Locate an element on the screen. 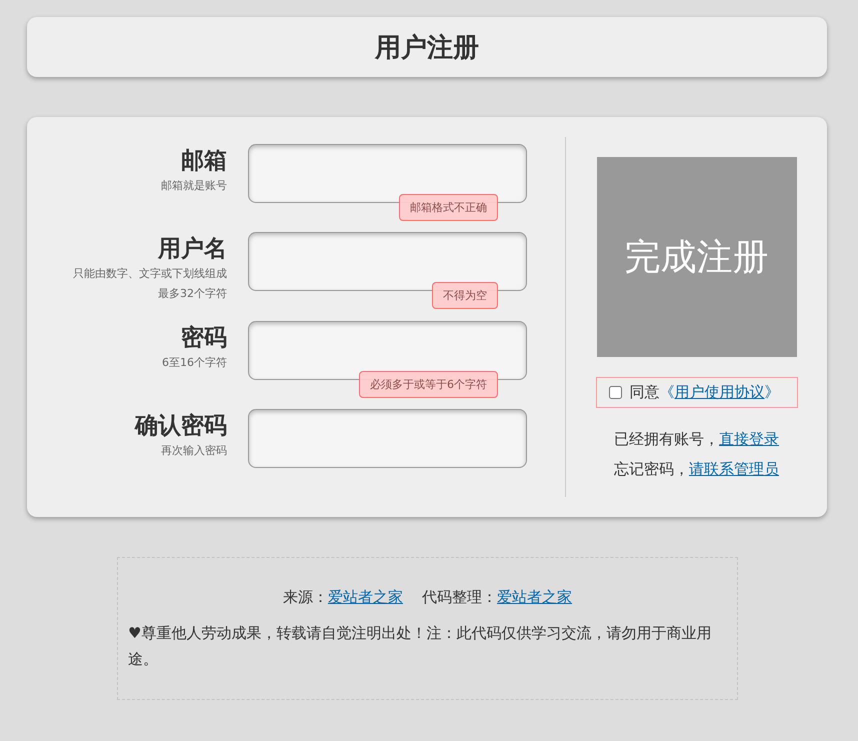  account-help-text: 已经拥有账号，直接登录 is located at coordinates (696, 439).